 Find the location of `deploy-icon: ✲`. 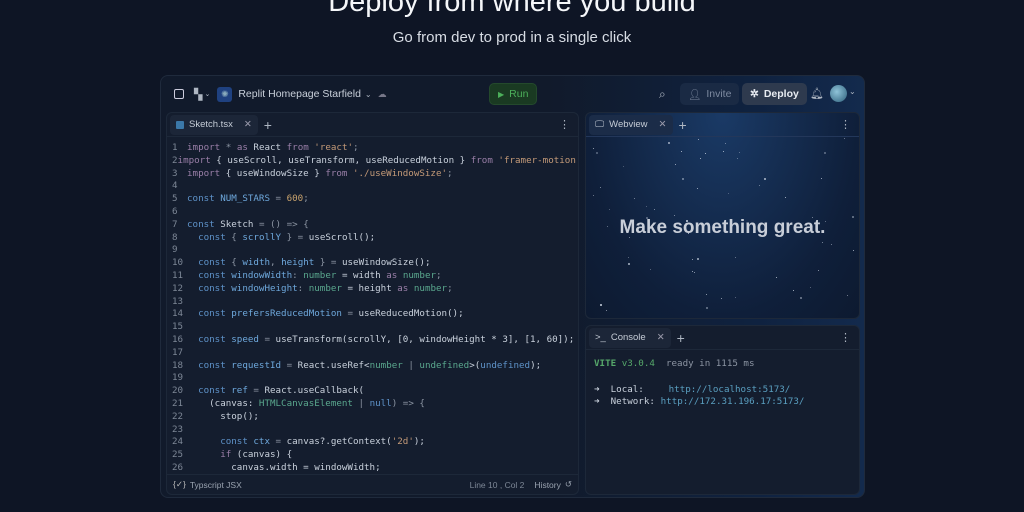

deploy-icon: ✲ is located at coordinates (754, 94).